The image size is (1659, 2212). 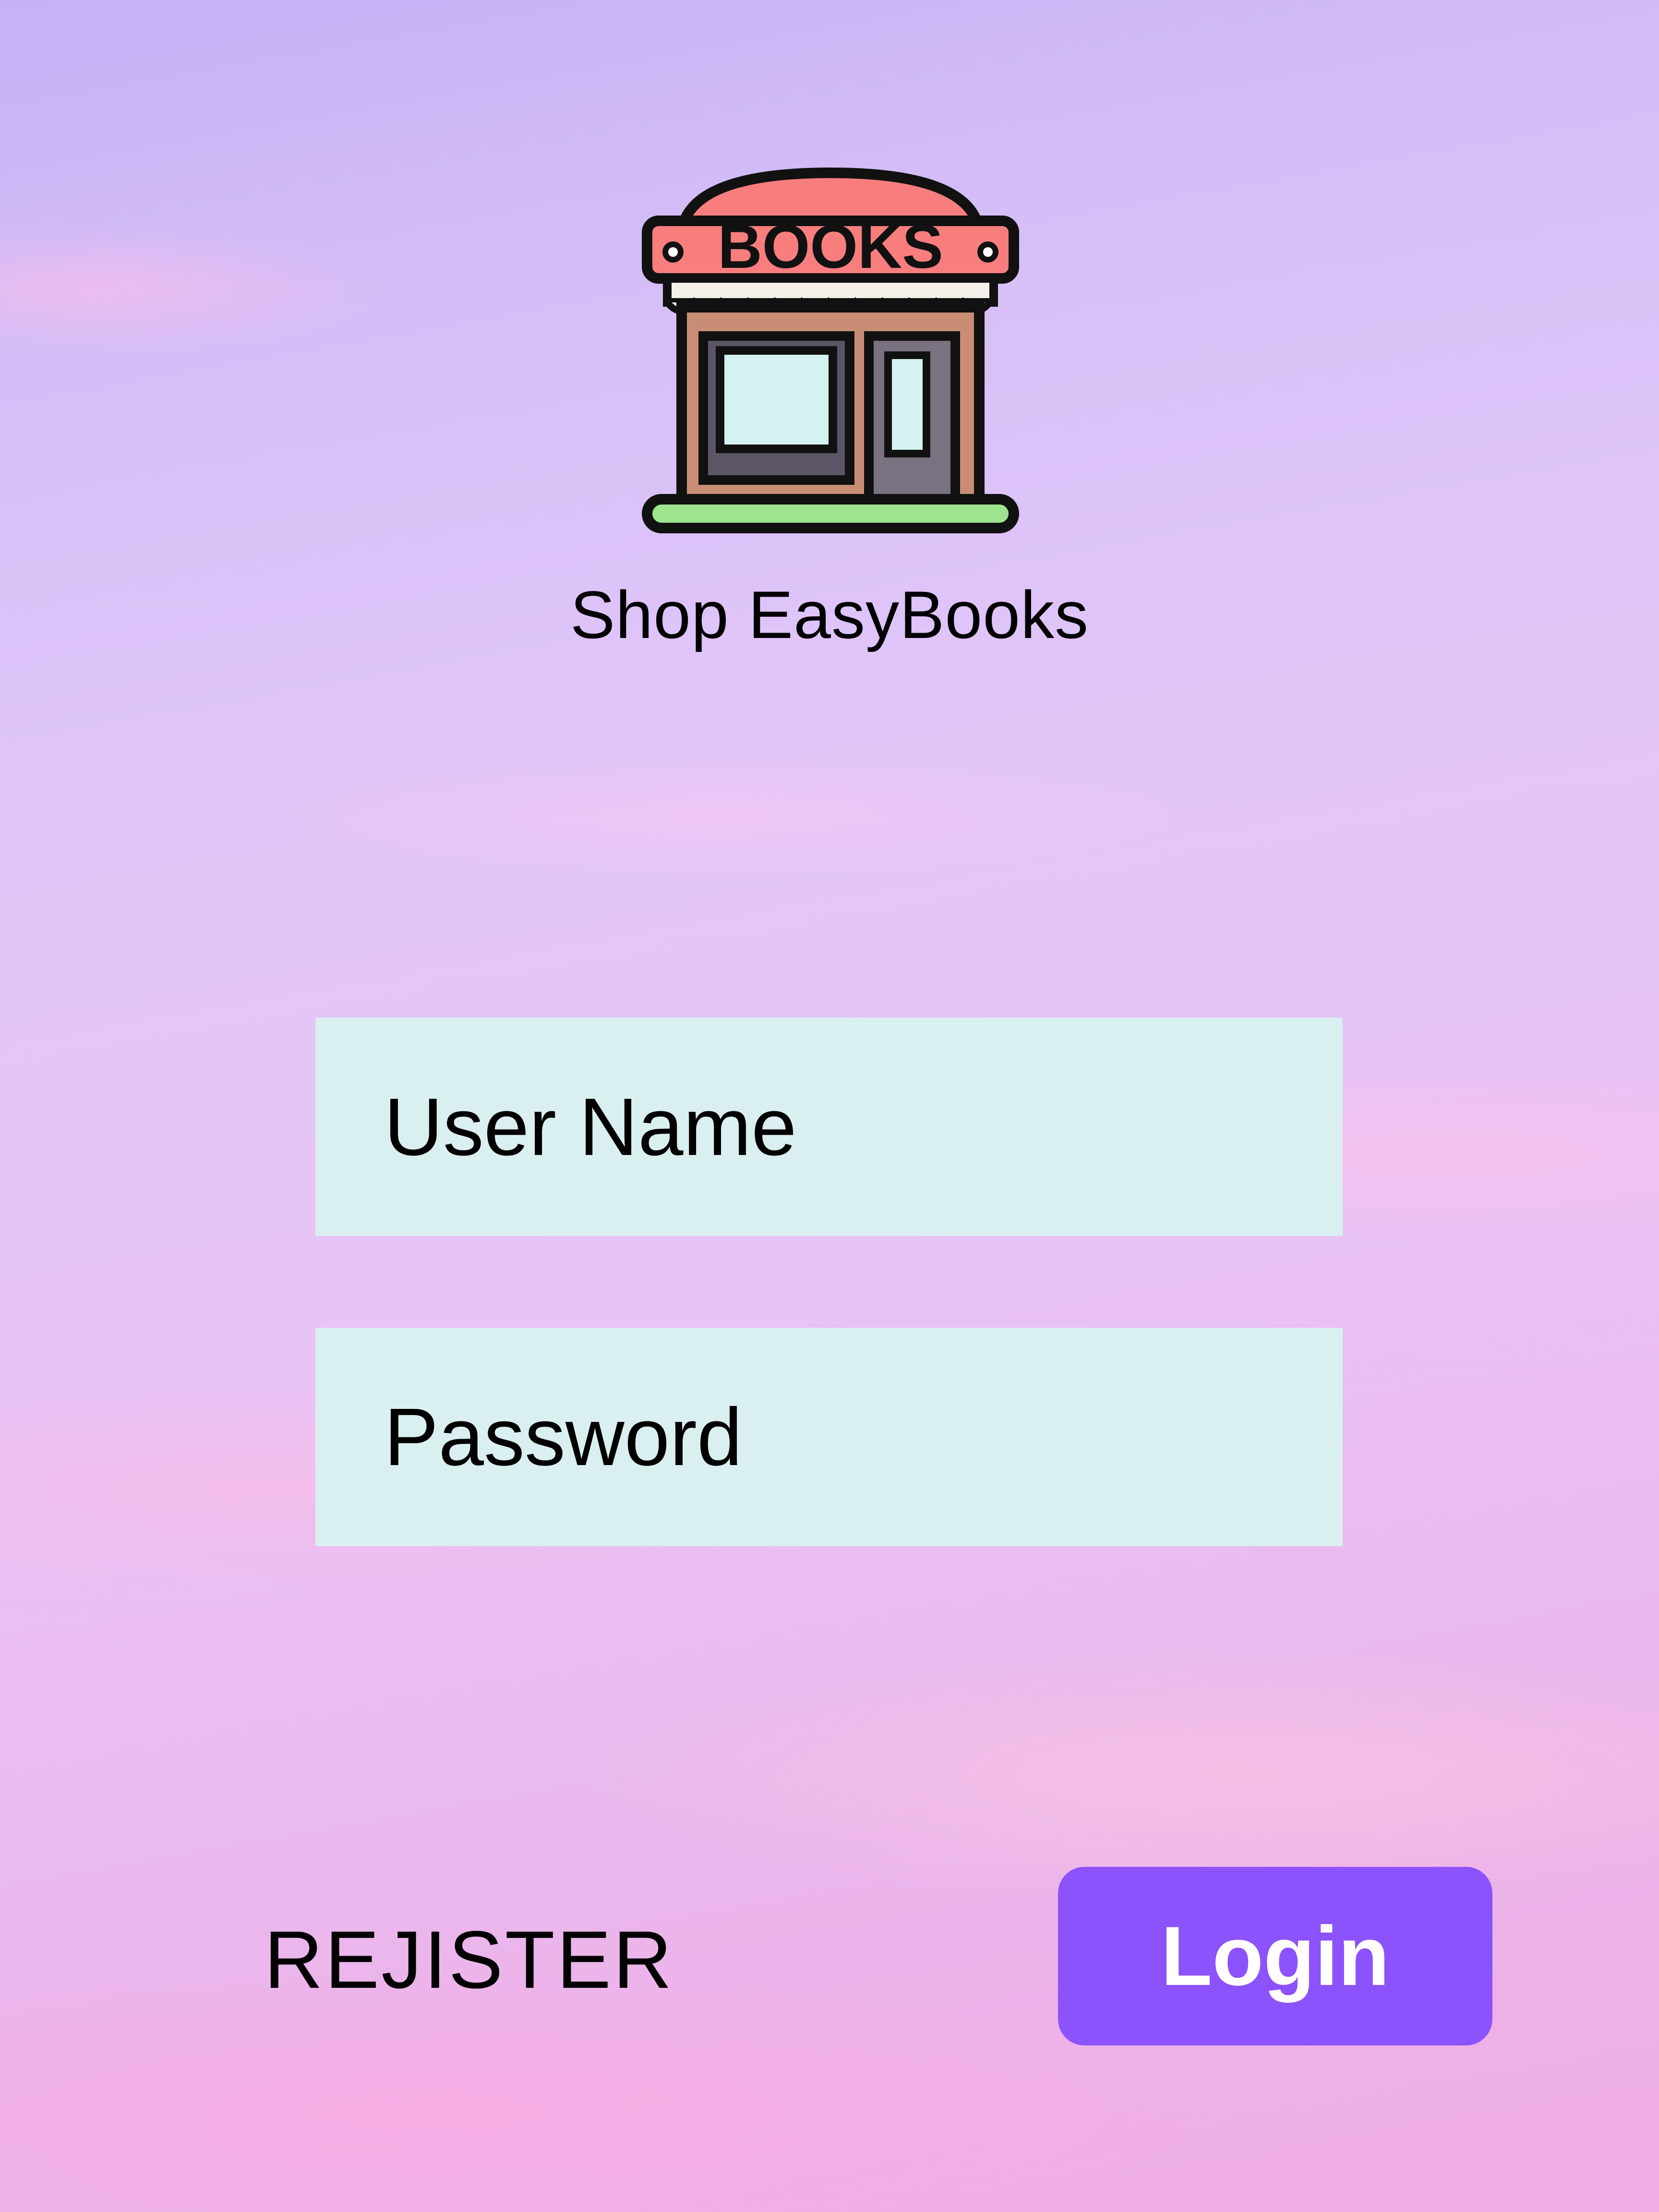 I want to click on sign-text: BOOKS, so click(x=830, y=247).